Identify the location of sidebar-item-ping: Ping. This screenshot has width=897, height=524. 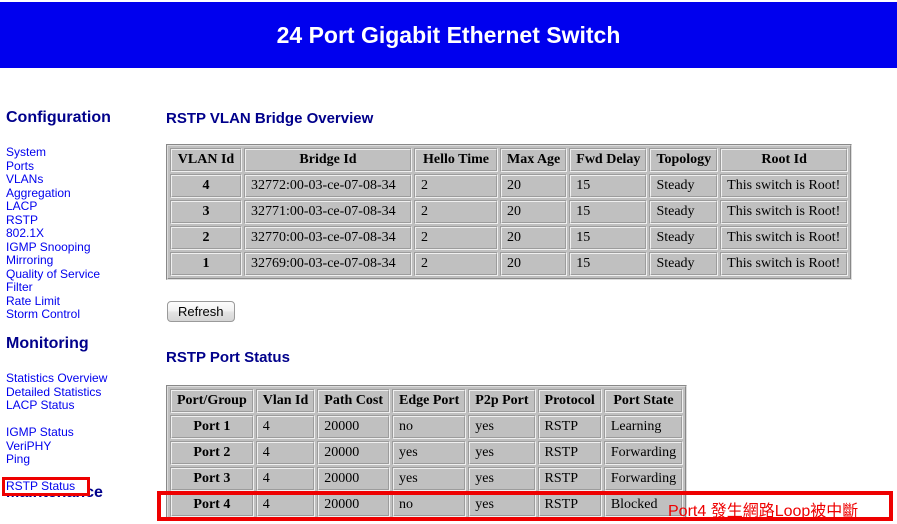
(56, 459).